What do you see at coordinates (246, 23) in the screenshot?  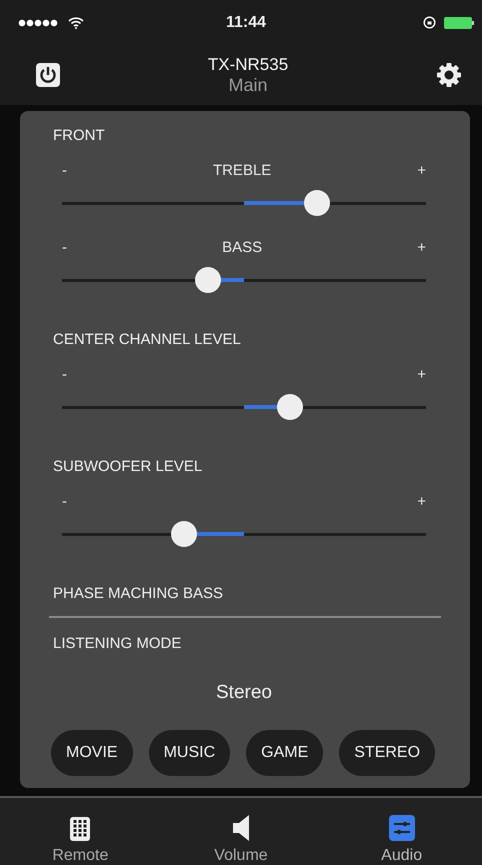 I see `status-time: 11:44` at bounding box center [246, 23].